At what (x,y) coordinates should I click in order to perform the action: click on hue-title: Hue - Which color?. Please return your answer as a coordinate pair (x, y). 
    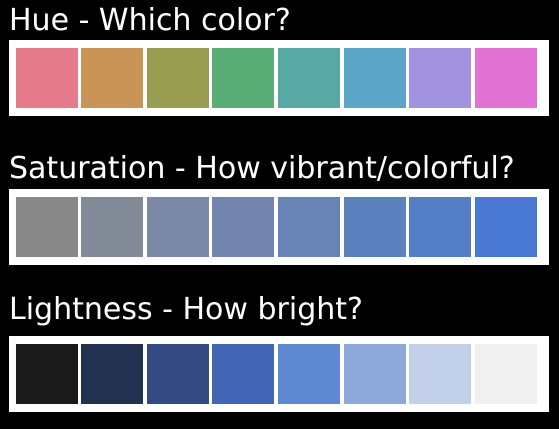
    Looking at the image, I should click on (150, 20).